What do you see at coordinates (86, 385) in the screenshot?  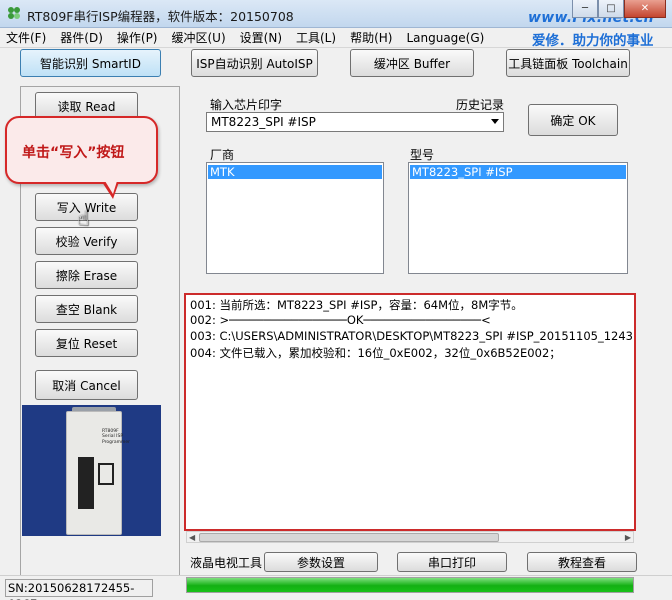 I see `cancel-button: 取消 Cancel` at bounding box center [86, 385].